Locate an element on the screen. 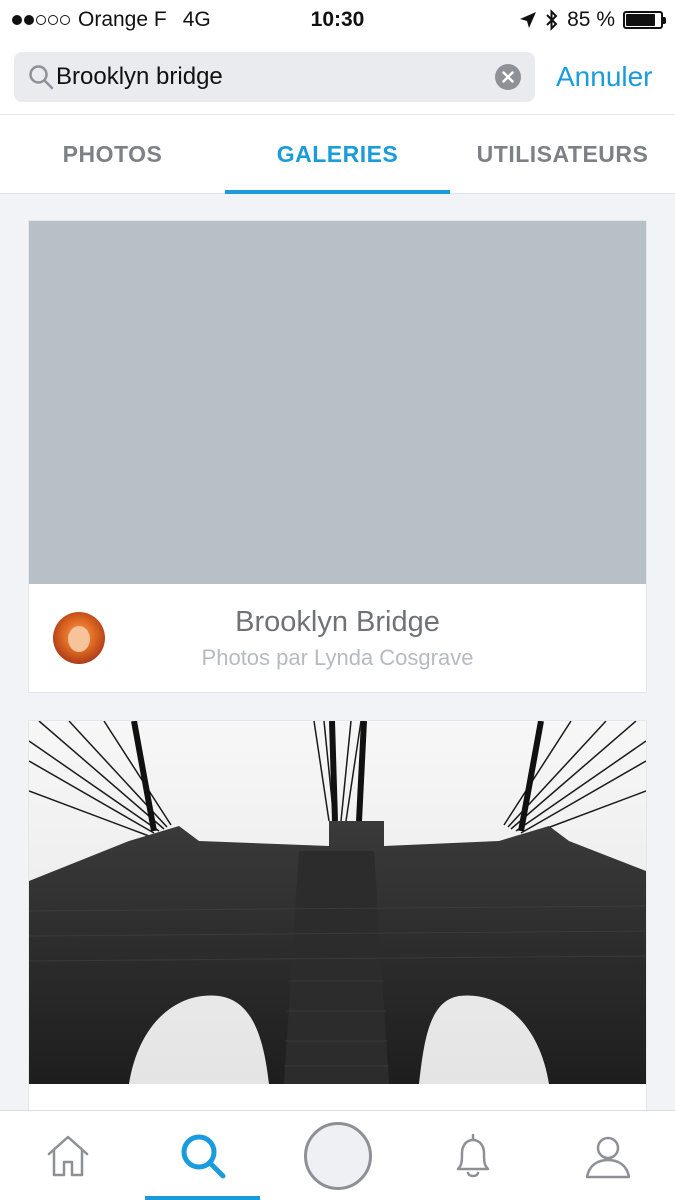 The height and width of the screenshot is (1200, 675). battery-level-fill is located at coordinates (640, 20).